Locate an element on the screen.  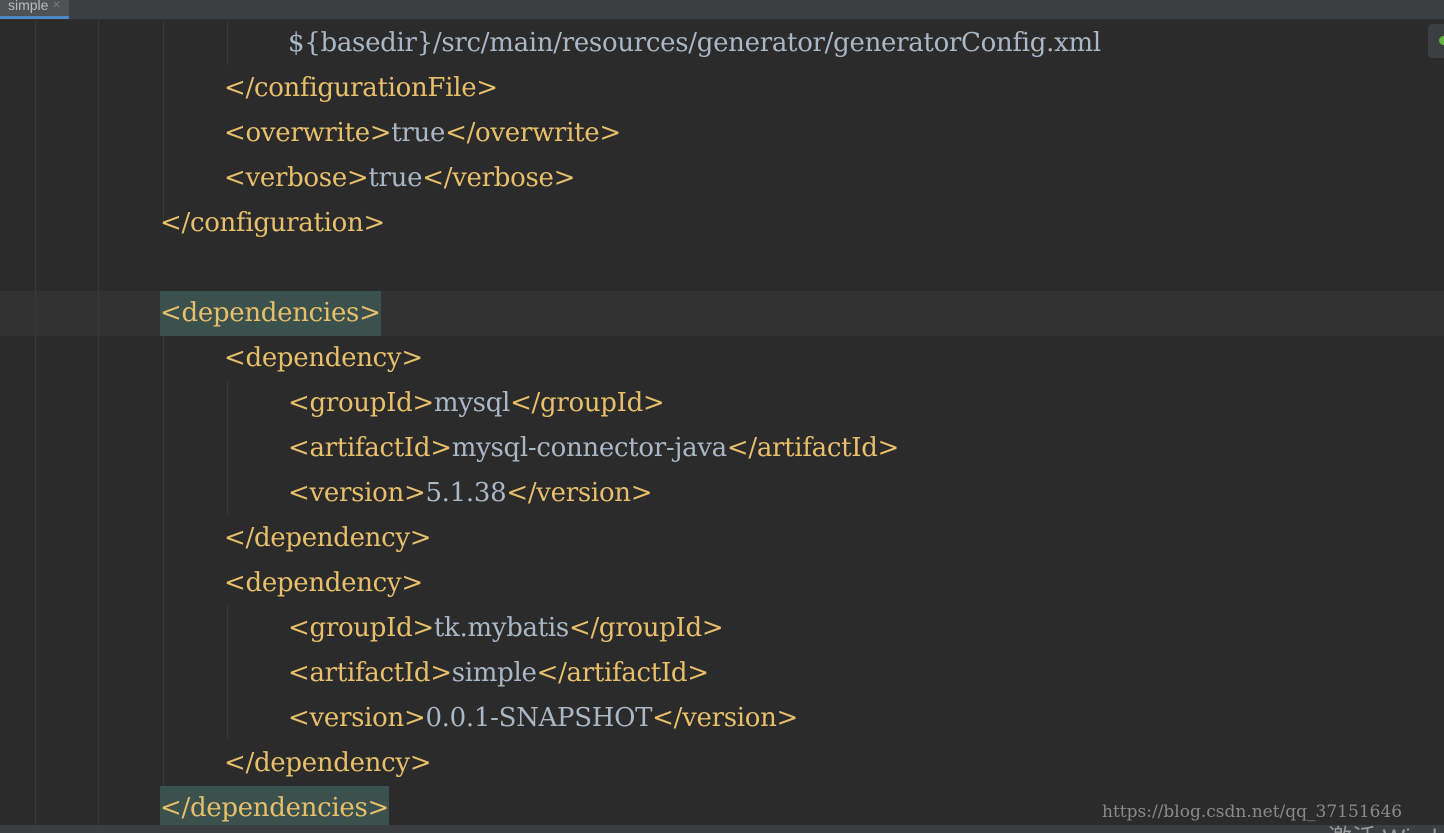
xml-tag: <dependencies> is located at coordinates (270, 313).